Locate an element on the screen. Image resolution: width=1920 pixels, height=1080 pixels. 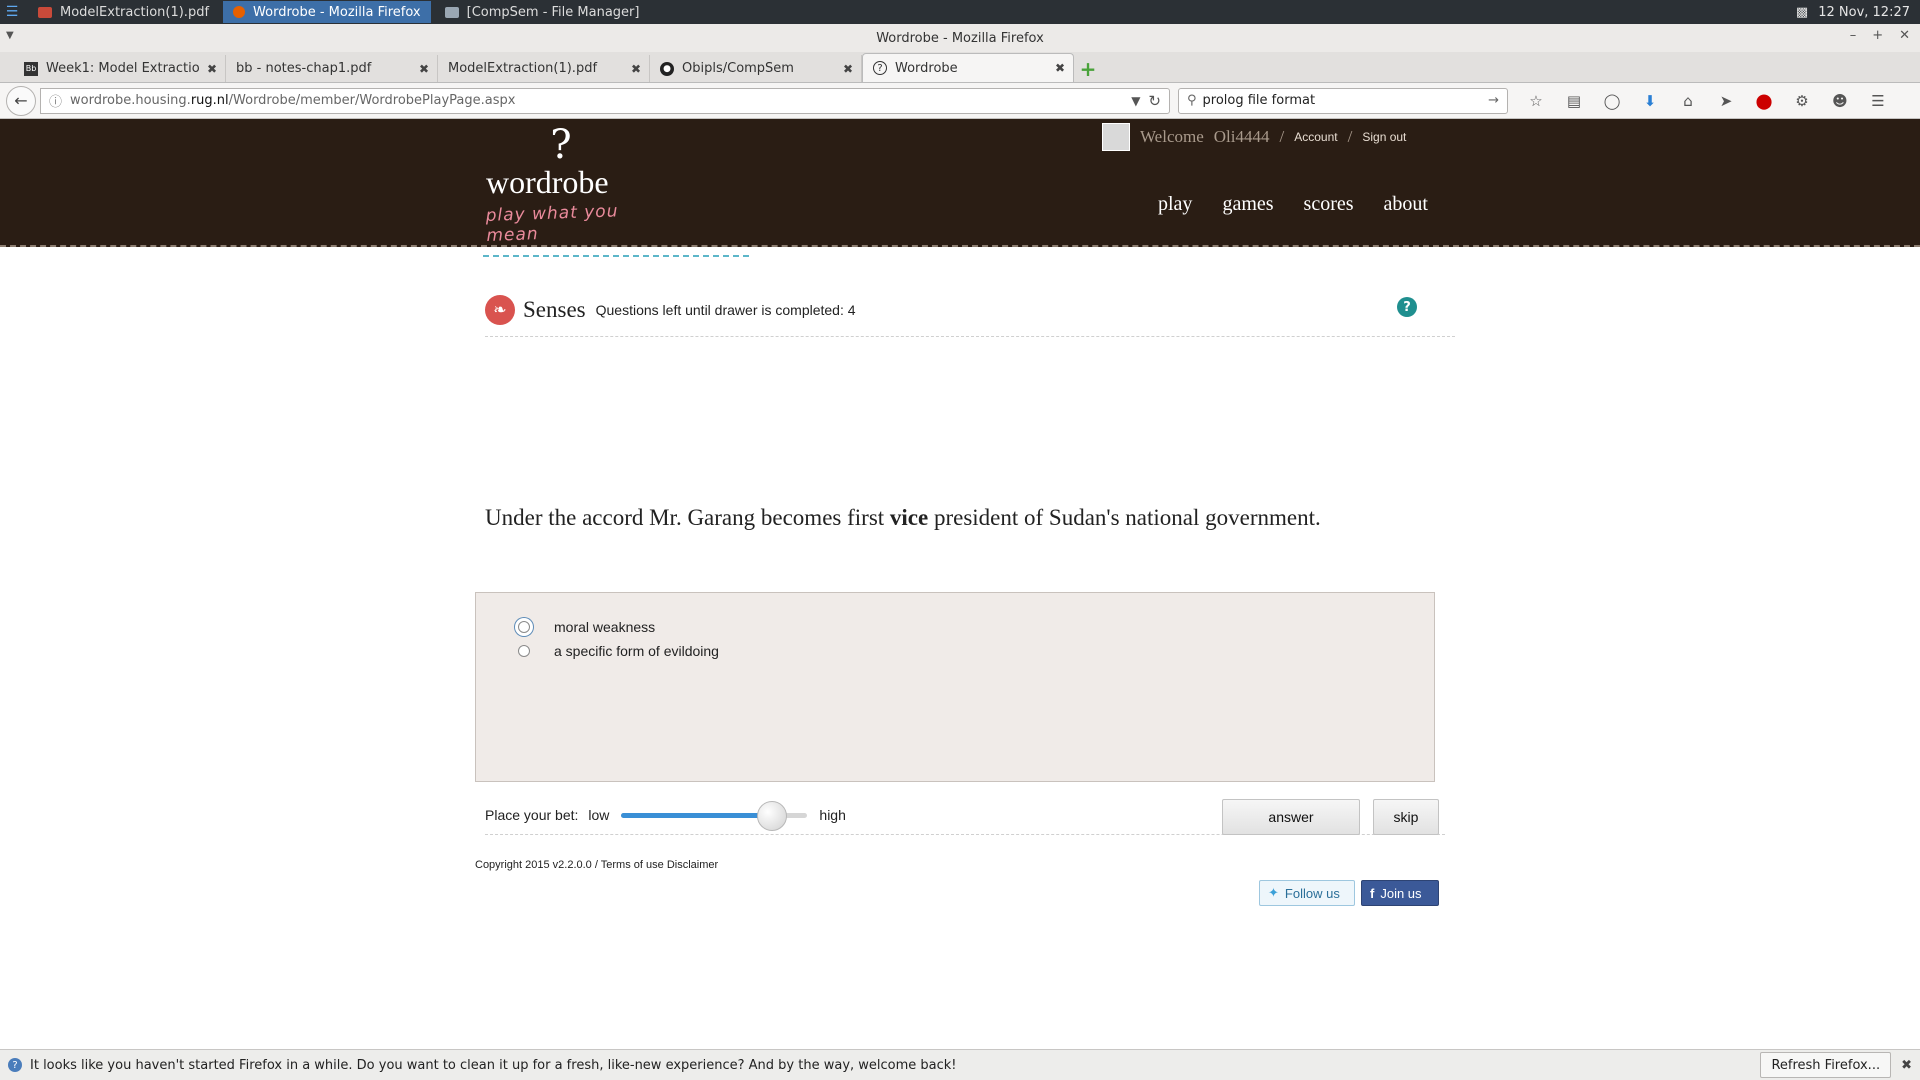
option-label: a specific form of evildoing is located at coordinates (636, 651).